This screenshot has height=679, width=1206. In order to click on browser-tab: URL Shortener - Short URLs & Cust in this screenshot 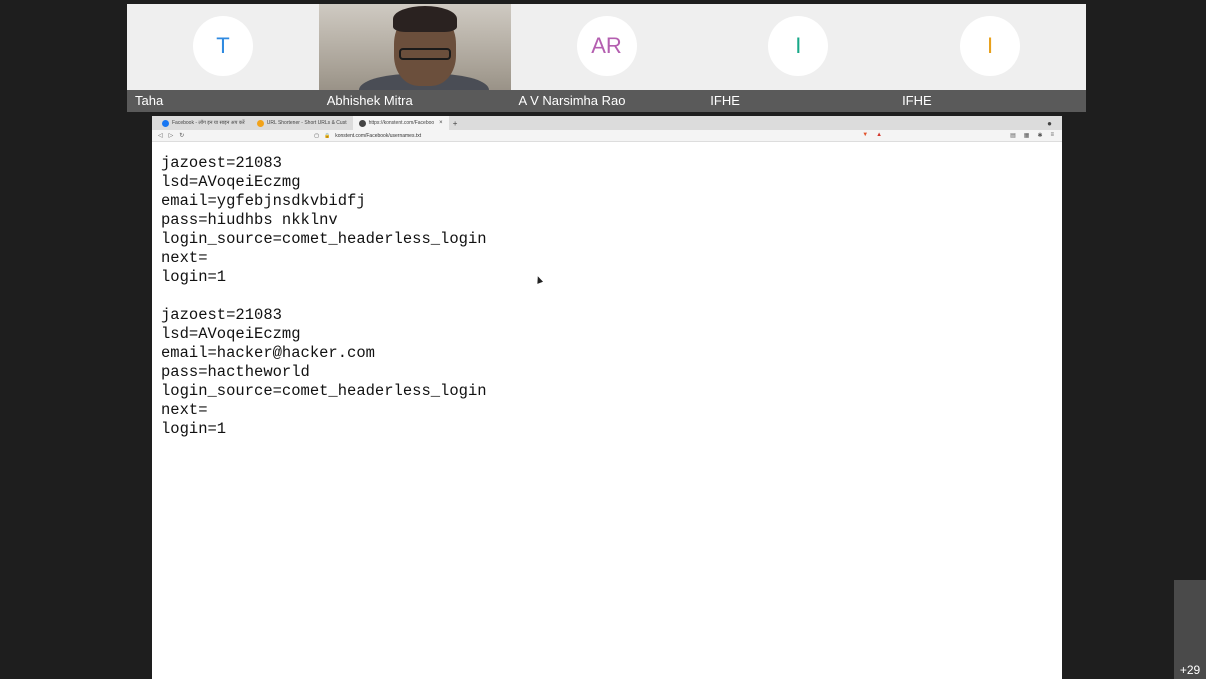, I will do `click(302, 123)`.